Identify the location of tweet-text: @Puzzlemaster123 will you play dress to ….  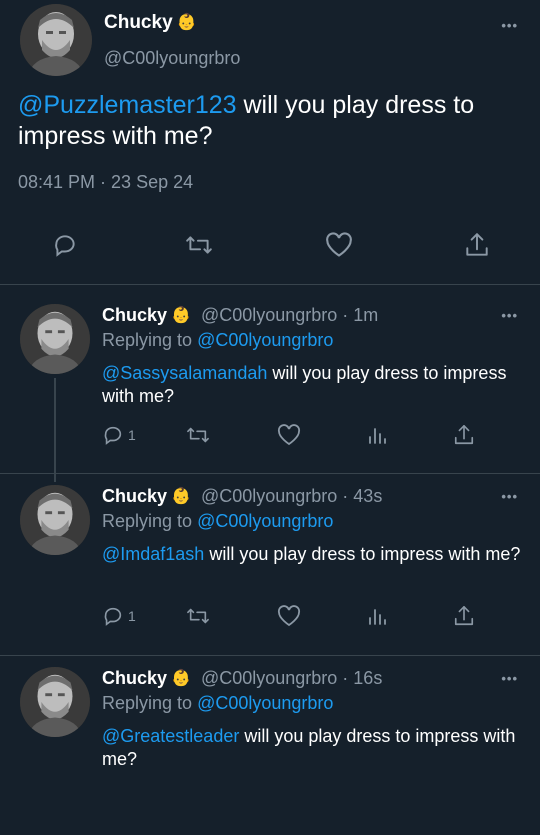
(270, 121).